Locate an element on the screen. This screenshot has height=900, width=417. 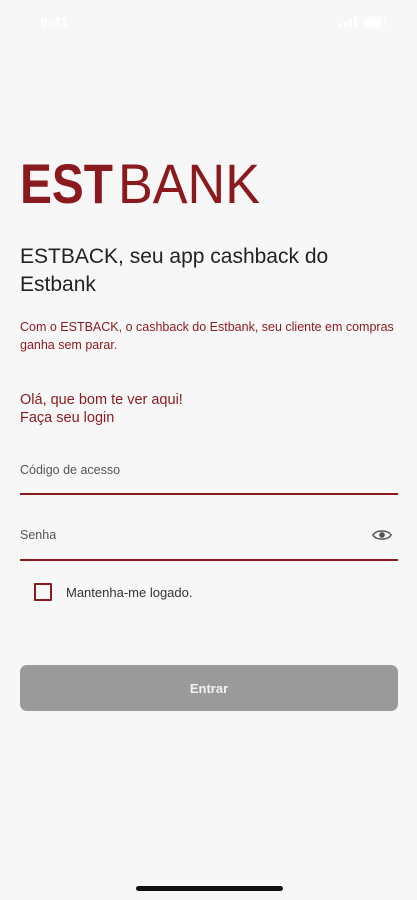
greeting-block: Olá, que bom te ver aqui! Faça seu login is located at coordinates (205, 409).